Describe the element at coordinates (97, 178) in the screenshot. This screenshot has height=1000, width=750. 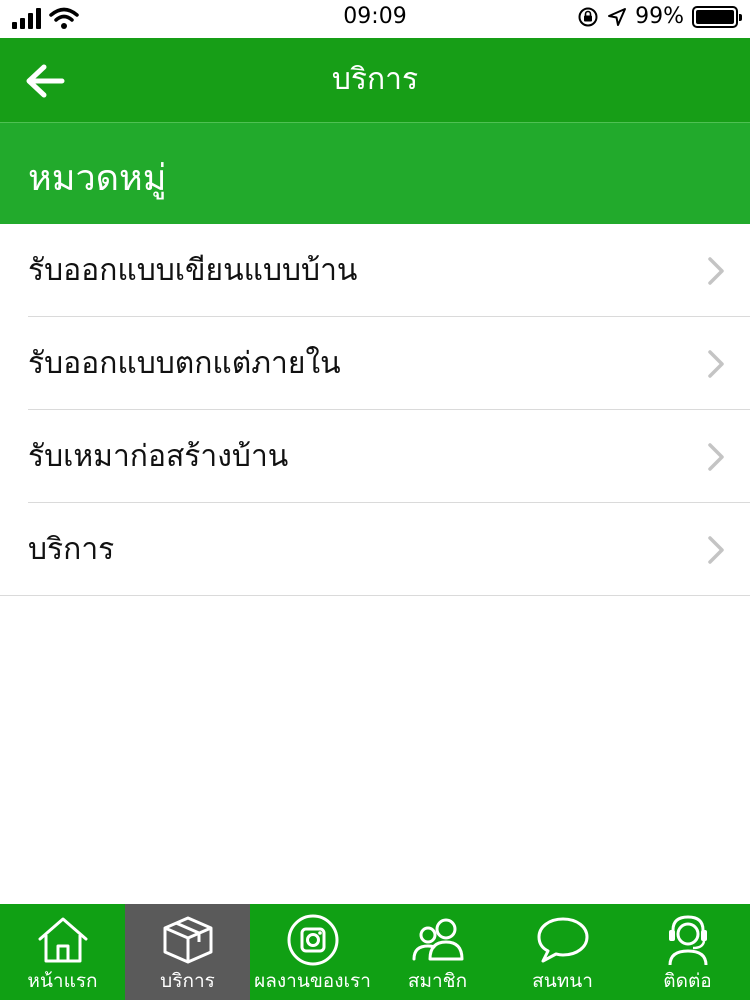
I see `section-title: หมวดหมู่` at that location.